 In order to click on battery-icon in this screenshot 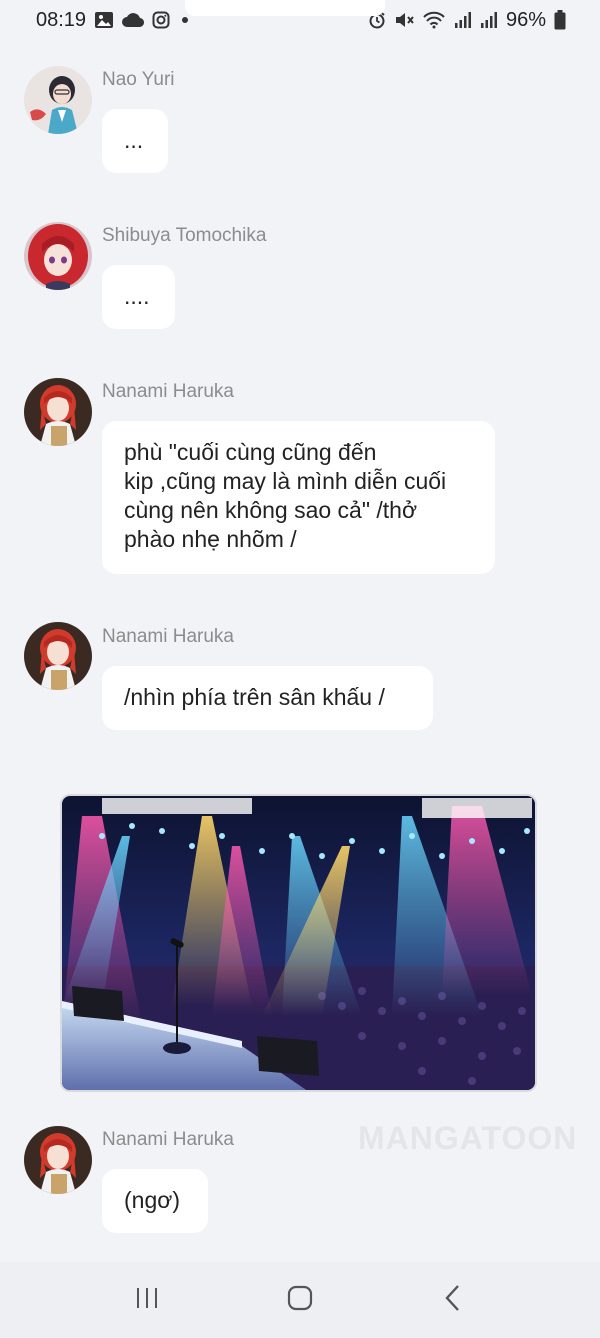, I will do `click(560, 20)`.